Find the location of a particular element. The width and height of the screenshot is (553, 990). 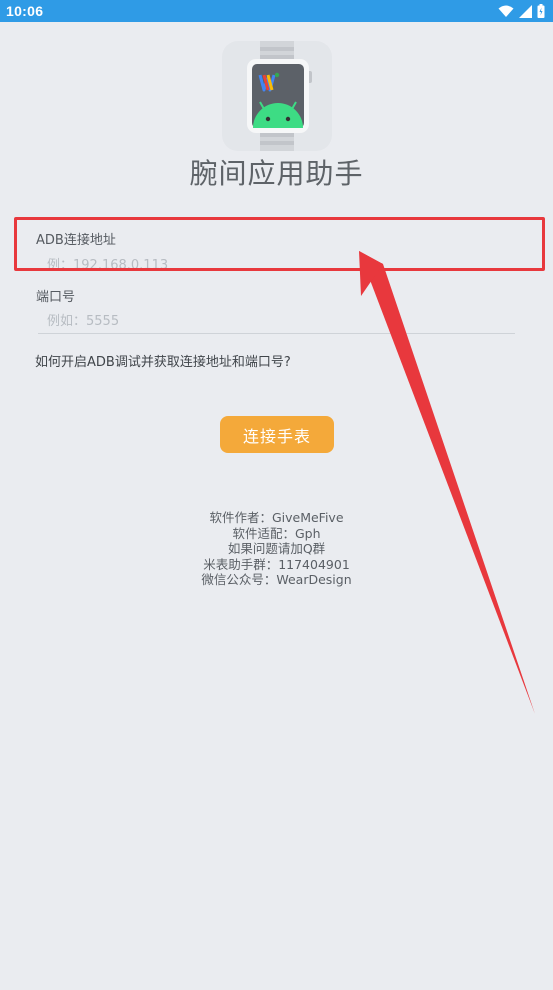

status-bar: 10:06 is located at coordinates (276, 11).